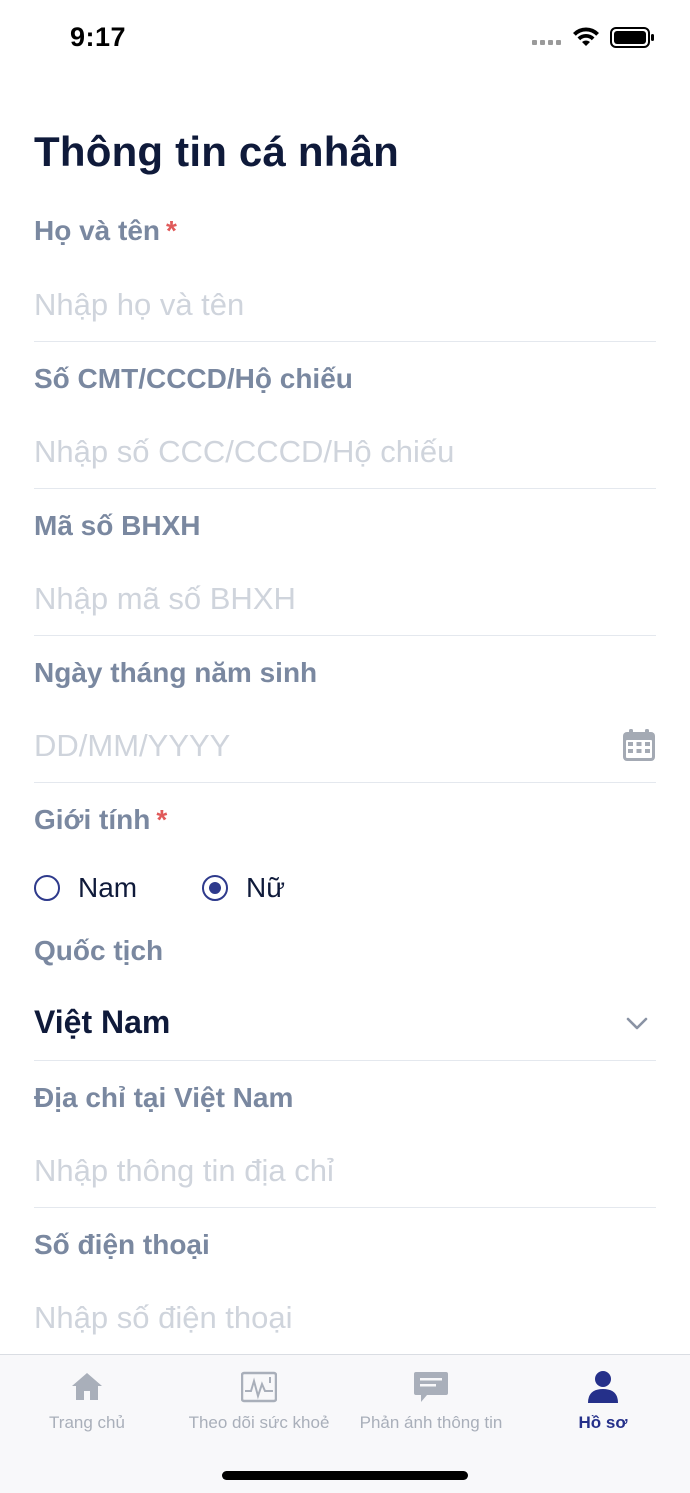  I want to click on address-field: Địa chỉ tại Việt Nam, so click(345, 1136).